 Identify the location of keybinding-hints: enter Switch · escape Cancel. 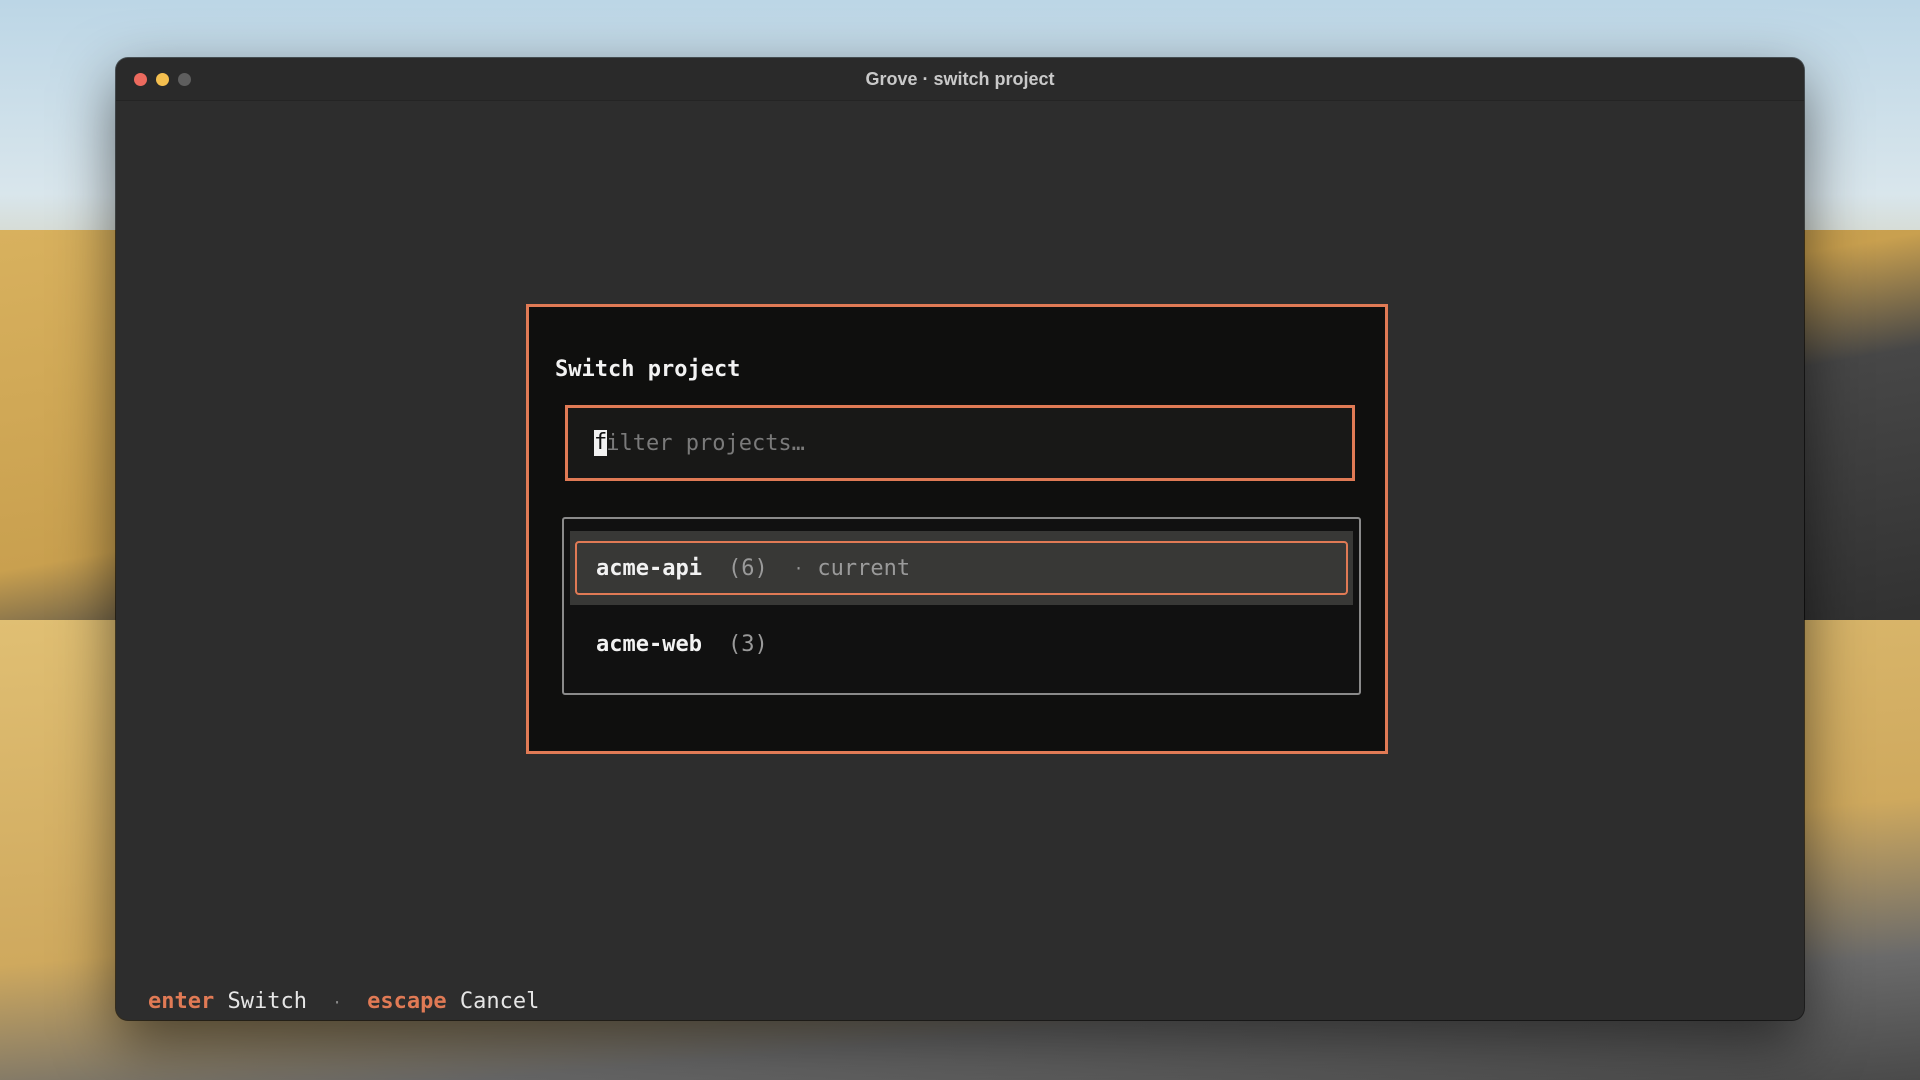
(343, 1001).